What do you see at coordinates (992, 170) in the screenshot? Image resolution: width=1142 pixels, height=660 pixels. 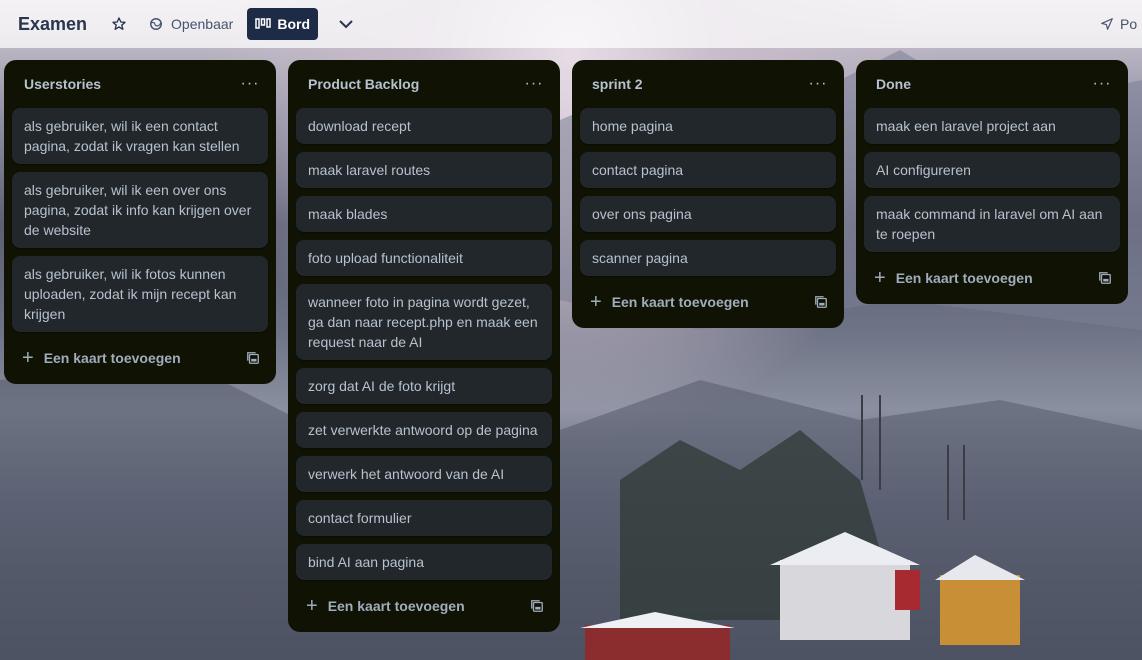 I see `card: AI configureren` at bounding box center [992, 170].